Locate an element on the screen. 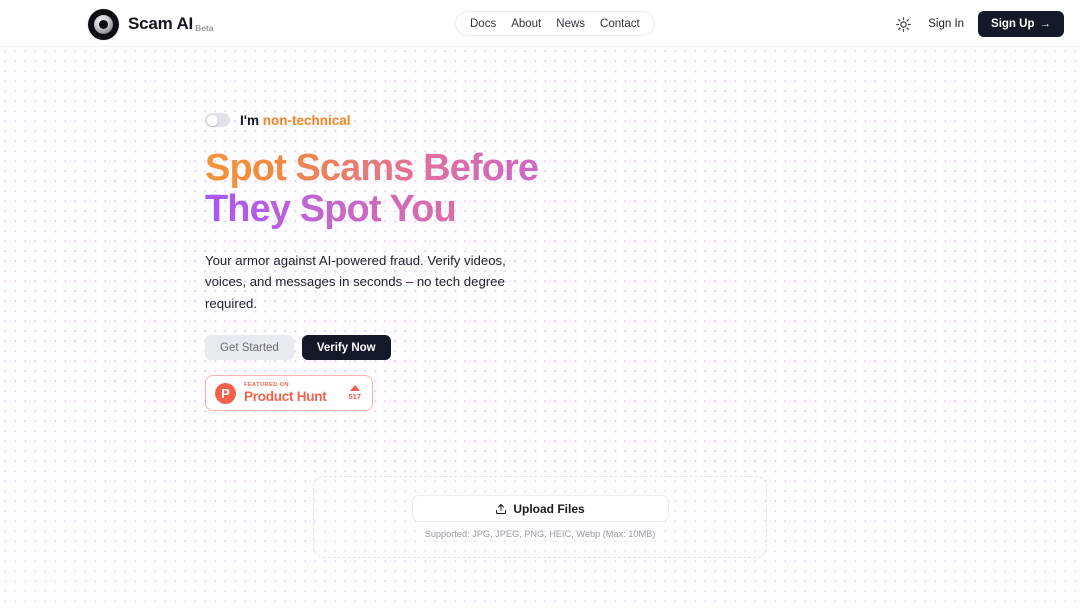 The height and width of the screenshot is (608, 1080). non-technical-toggle is located at coordinates (217, 120).